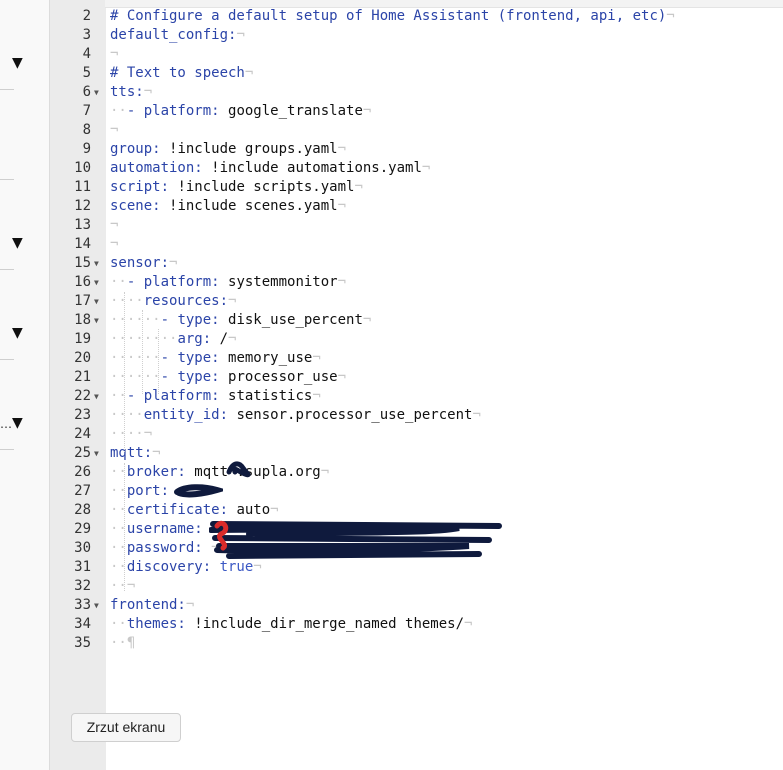 This screenshot has width=783, height=770. What do you see at coordinates (131, 92) in the screenshot?
I see `code-text: tts:¬` at bounding box center [131, 92].